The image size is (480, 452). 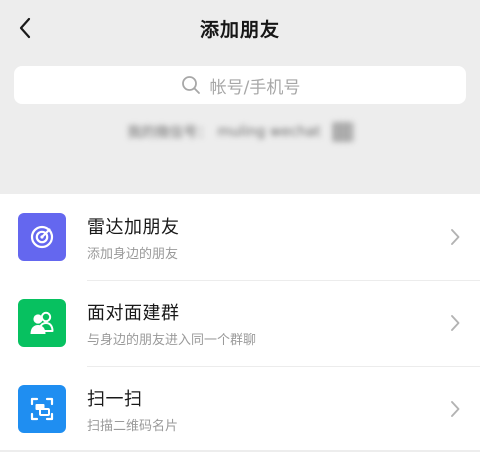 I want to click on my-account-id: 我的微信号： muling wechat, so click(x=240, y=132).